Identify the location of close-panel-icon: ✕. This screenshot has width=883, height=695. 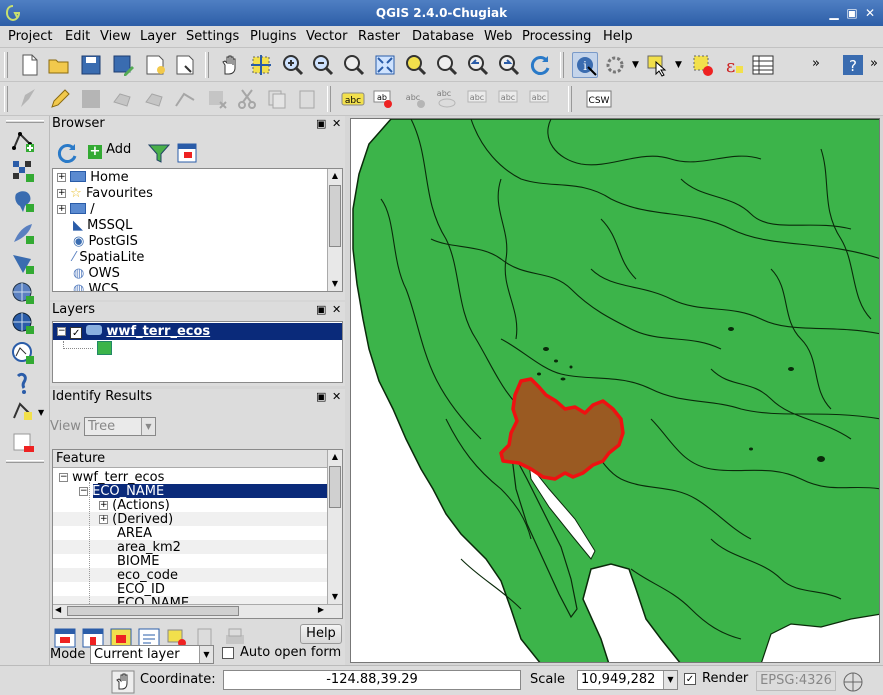
(336, 396).